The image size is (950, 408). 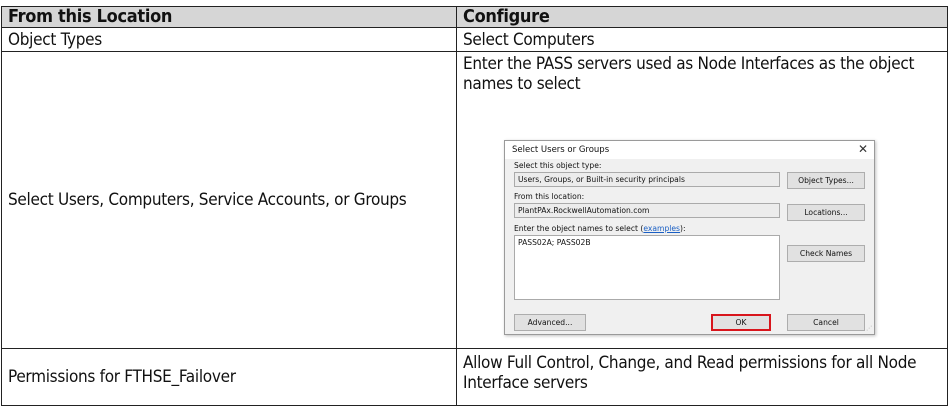 What do you see at coordinates (558, 165) in the screenshot?
I see `object-type-label: Select this object type:` at bounding box center [558, 165].